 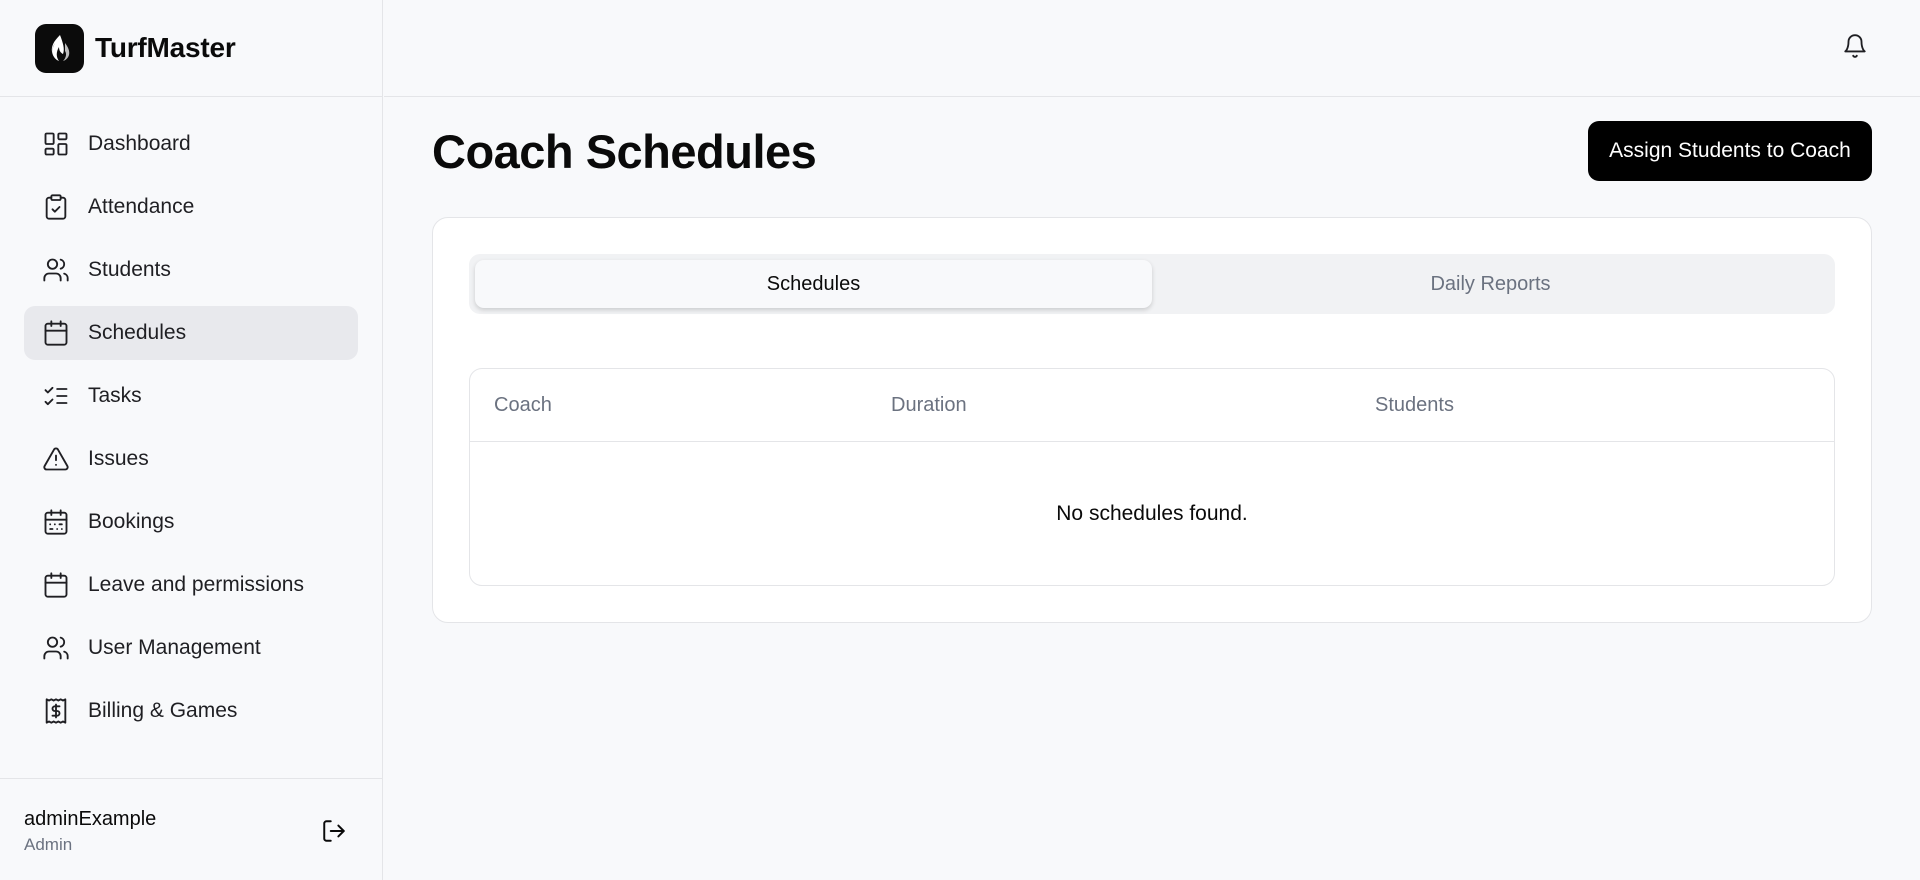 What do you see at coordinates (1152, 513) in the screenshot?
I see `empty-state-message: No schedules found.` at bounding box center [1152, 513].